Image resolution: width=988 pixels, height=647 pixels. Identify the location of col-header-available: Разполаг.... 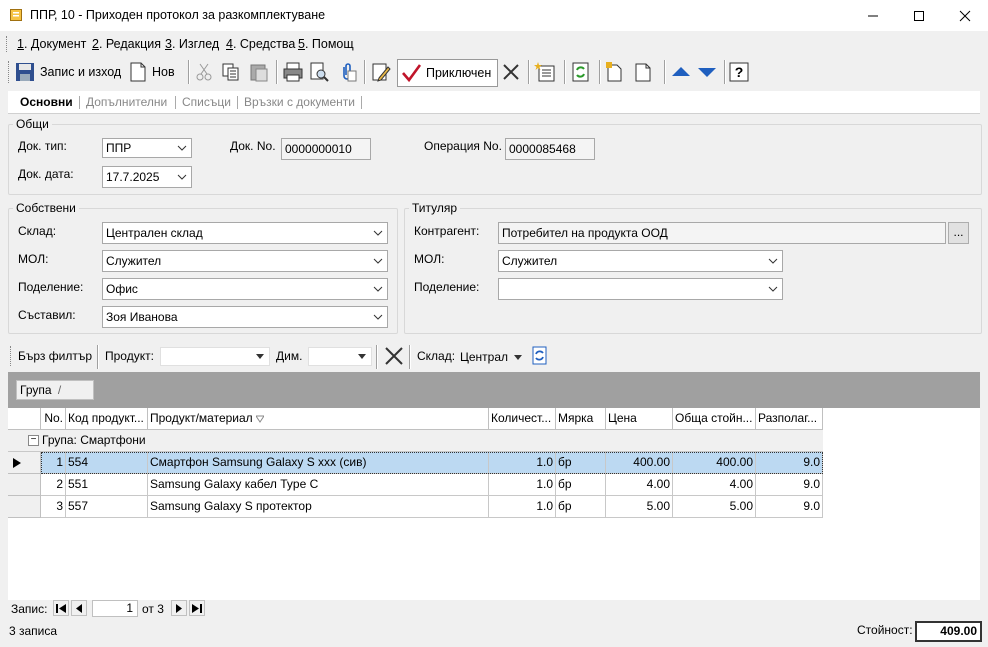
(789, 419).